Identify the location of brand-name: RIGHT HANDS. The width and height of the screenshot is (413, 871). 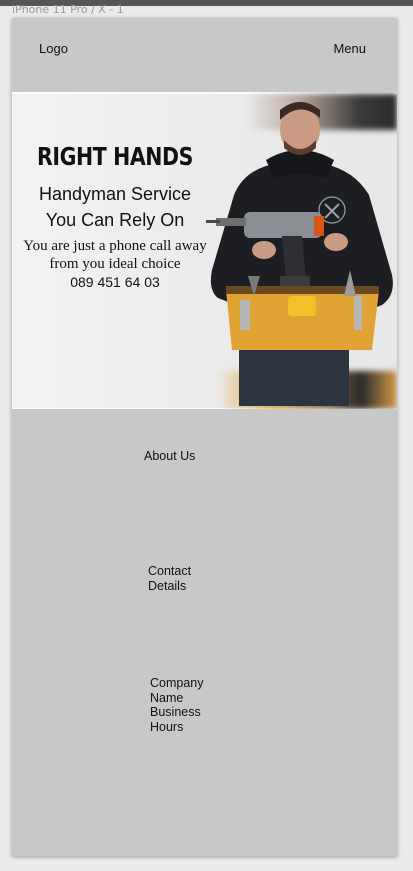
(115, 156).